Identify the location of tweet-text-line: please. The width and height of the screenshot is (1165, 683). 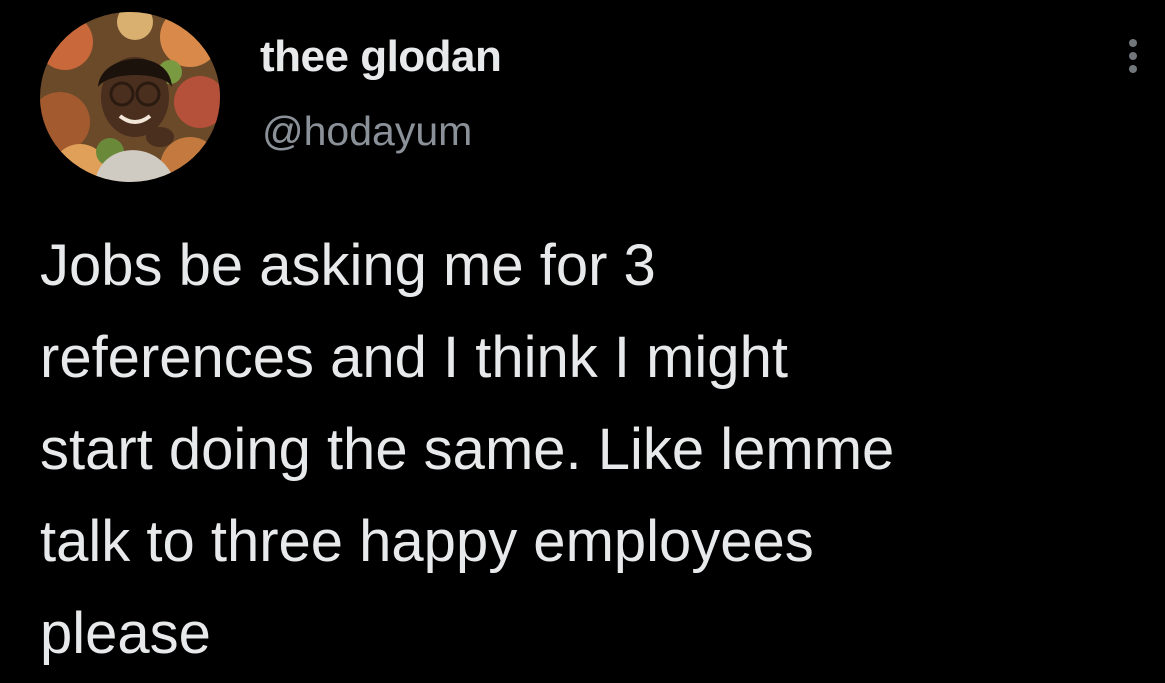
(125, 633).